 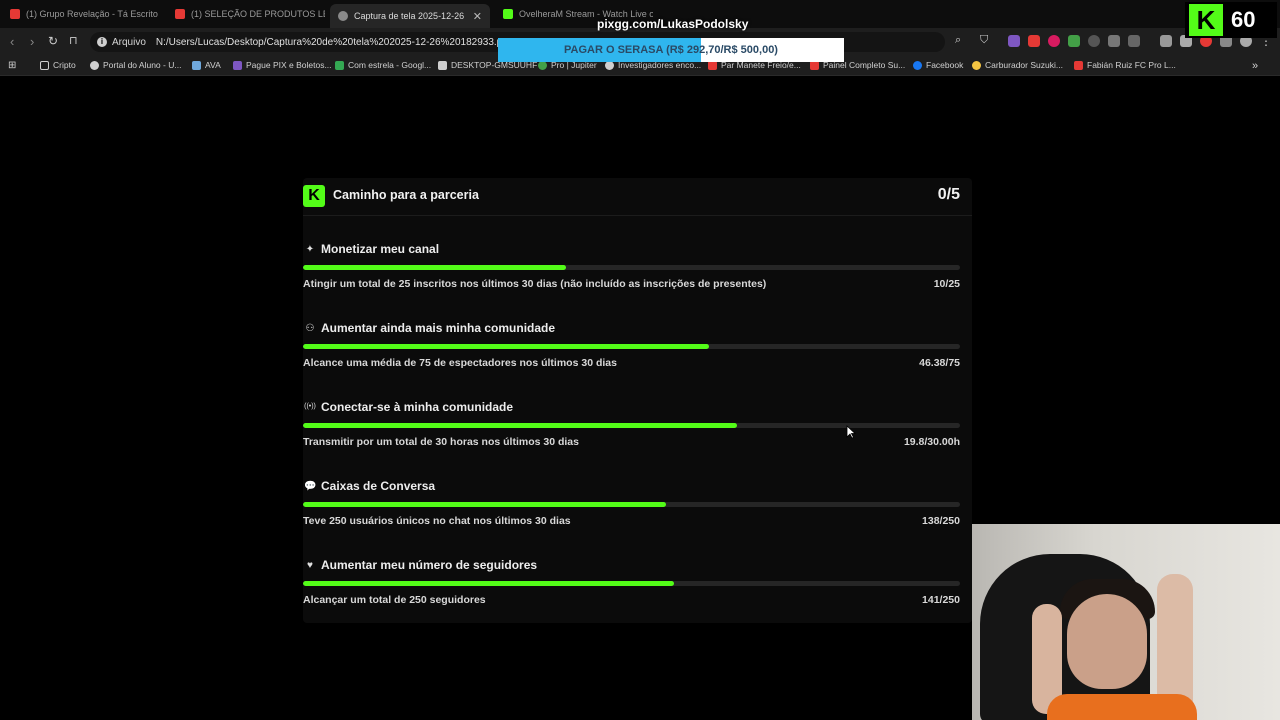 What do you see at coordinates (310, 406) in the screenshot?
I see `broadcast-icon: ((•))` at bounding box center [310, 406].